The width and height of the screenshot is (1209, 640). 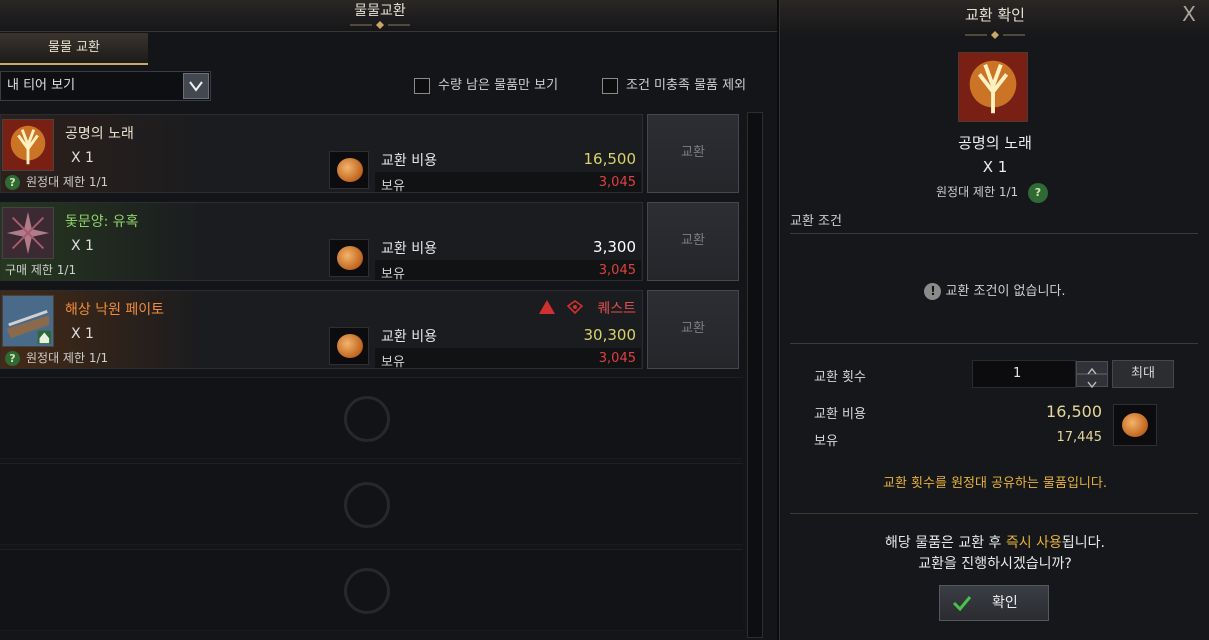 I want to click on list-scrollbar, so click(x=755, y=375).